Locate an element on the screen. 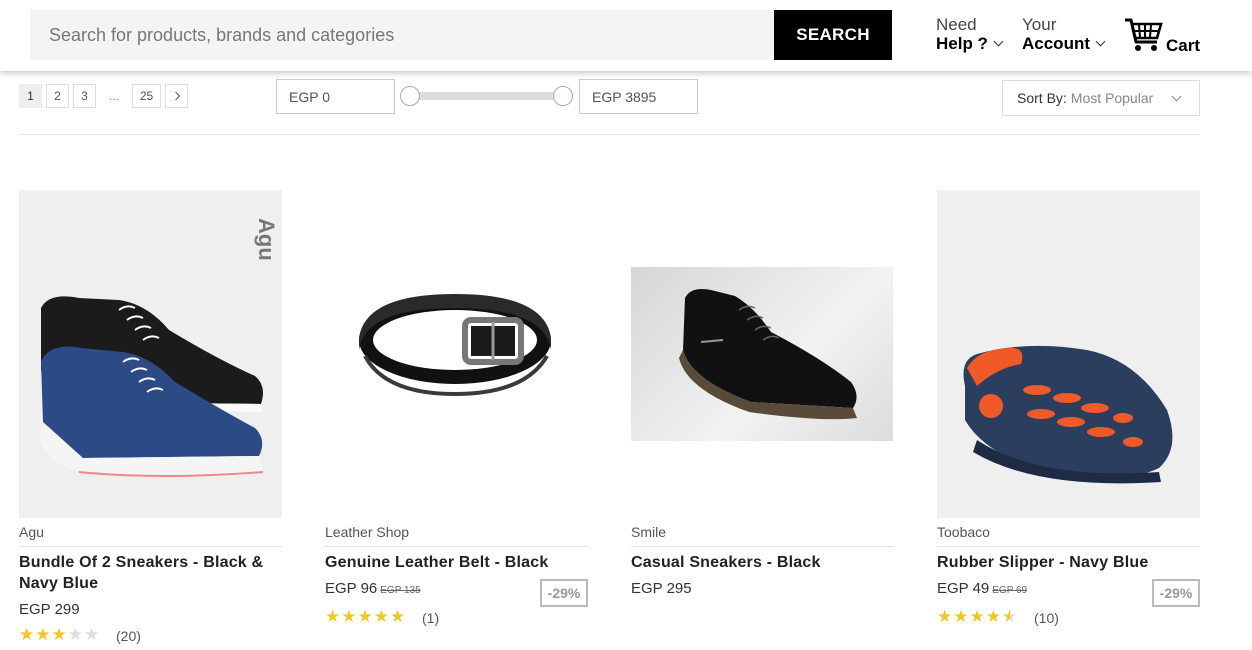 The height and width of the screenshot is (650, 1252). price-min-input: EGP 0 is located at coordinates (335, 96).